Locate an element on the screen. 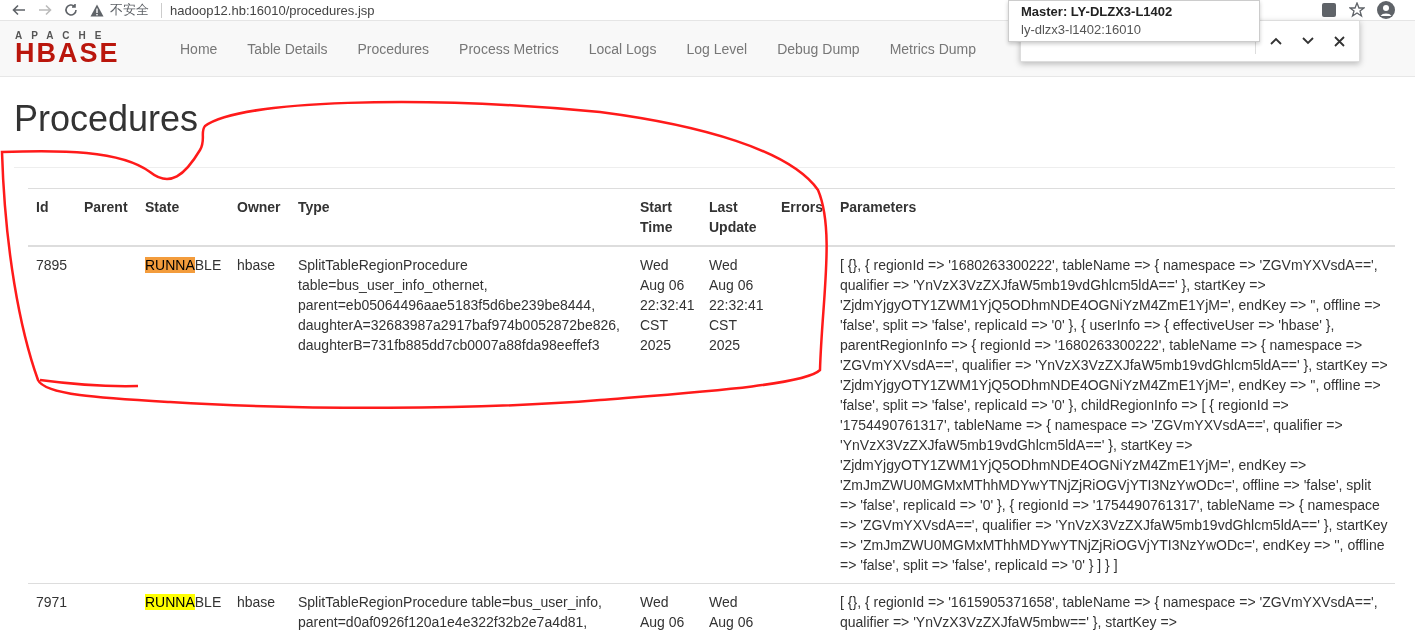  table-cell: 7971 is located at coordinates (52, 602).